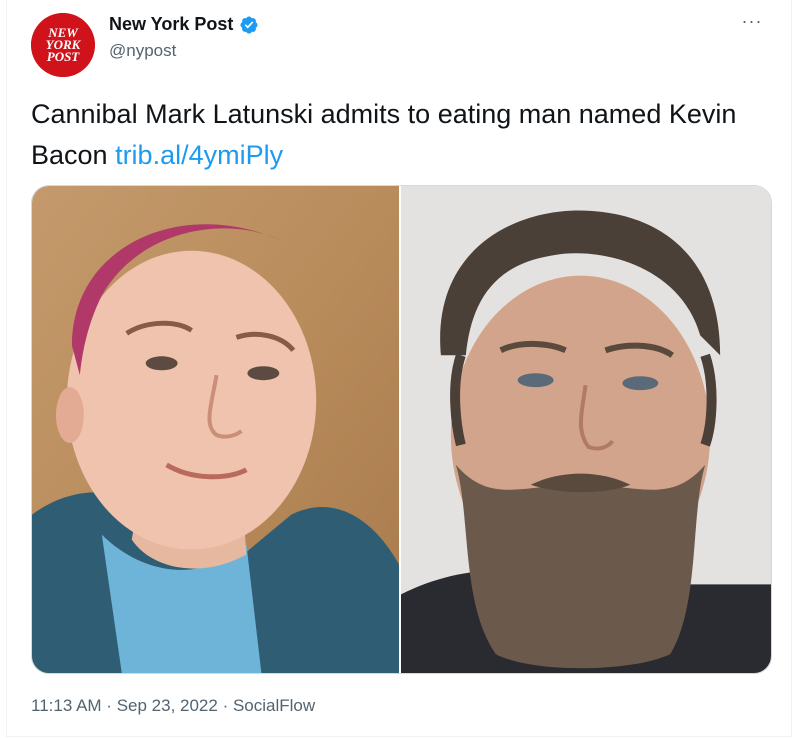 The width and height of the screenshot is (800, 738). What do you see at coordinates (249, 25) in the screenshot?
I see `verified-badge-icon` at bounding box center [249, 25].